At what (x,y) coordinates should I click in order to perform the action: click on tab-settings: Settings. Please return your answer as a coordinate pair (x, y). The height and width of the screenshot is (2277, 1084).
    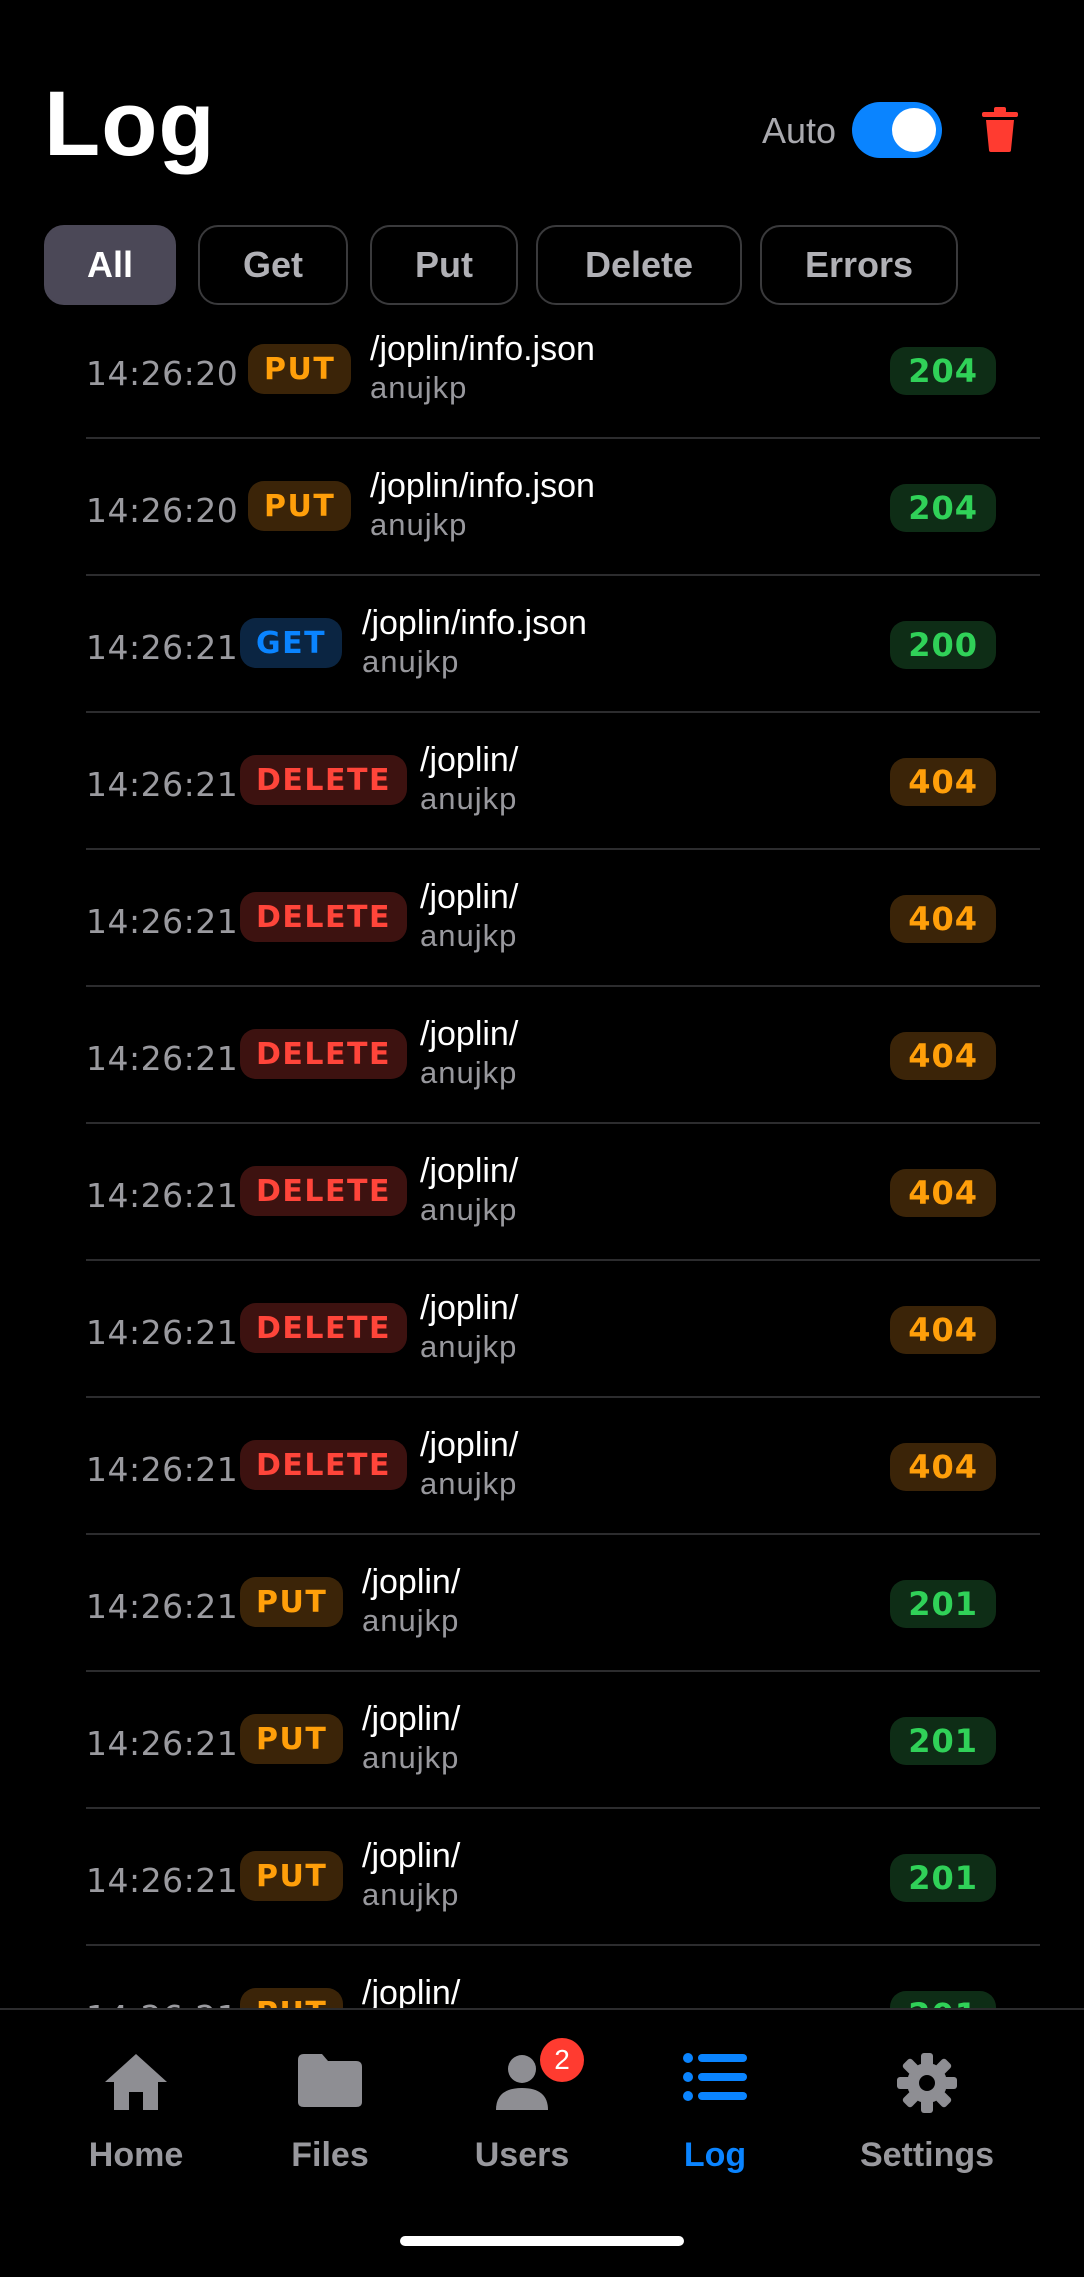
    Looking at the image, I should click on (927, 2110).